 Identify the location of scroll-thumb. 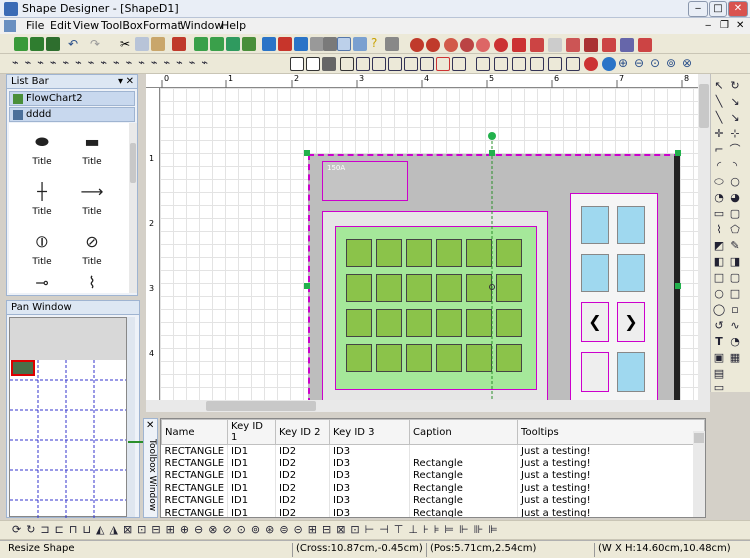
(133, 163).